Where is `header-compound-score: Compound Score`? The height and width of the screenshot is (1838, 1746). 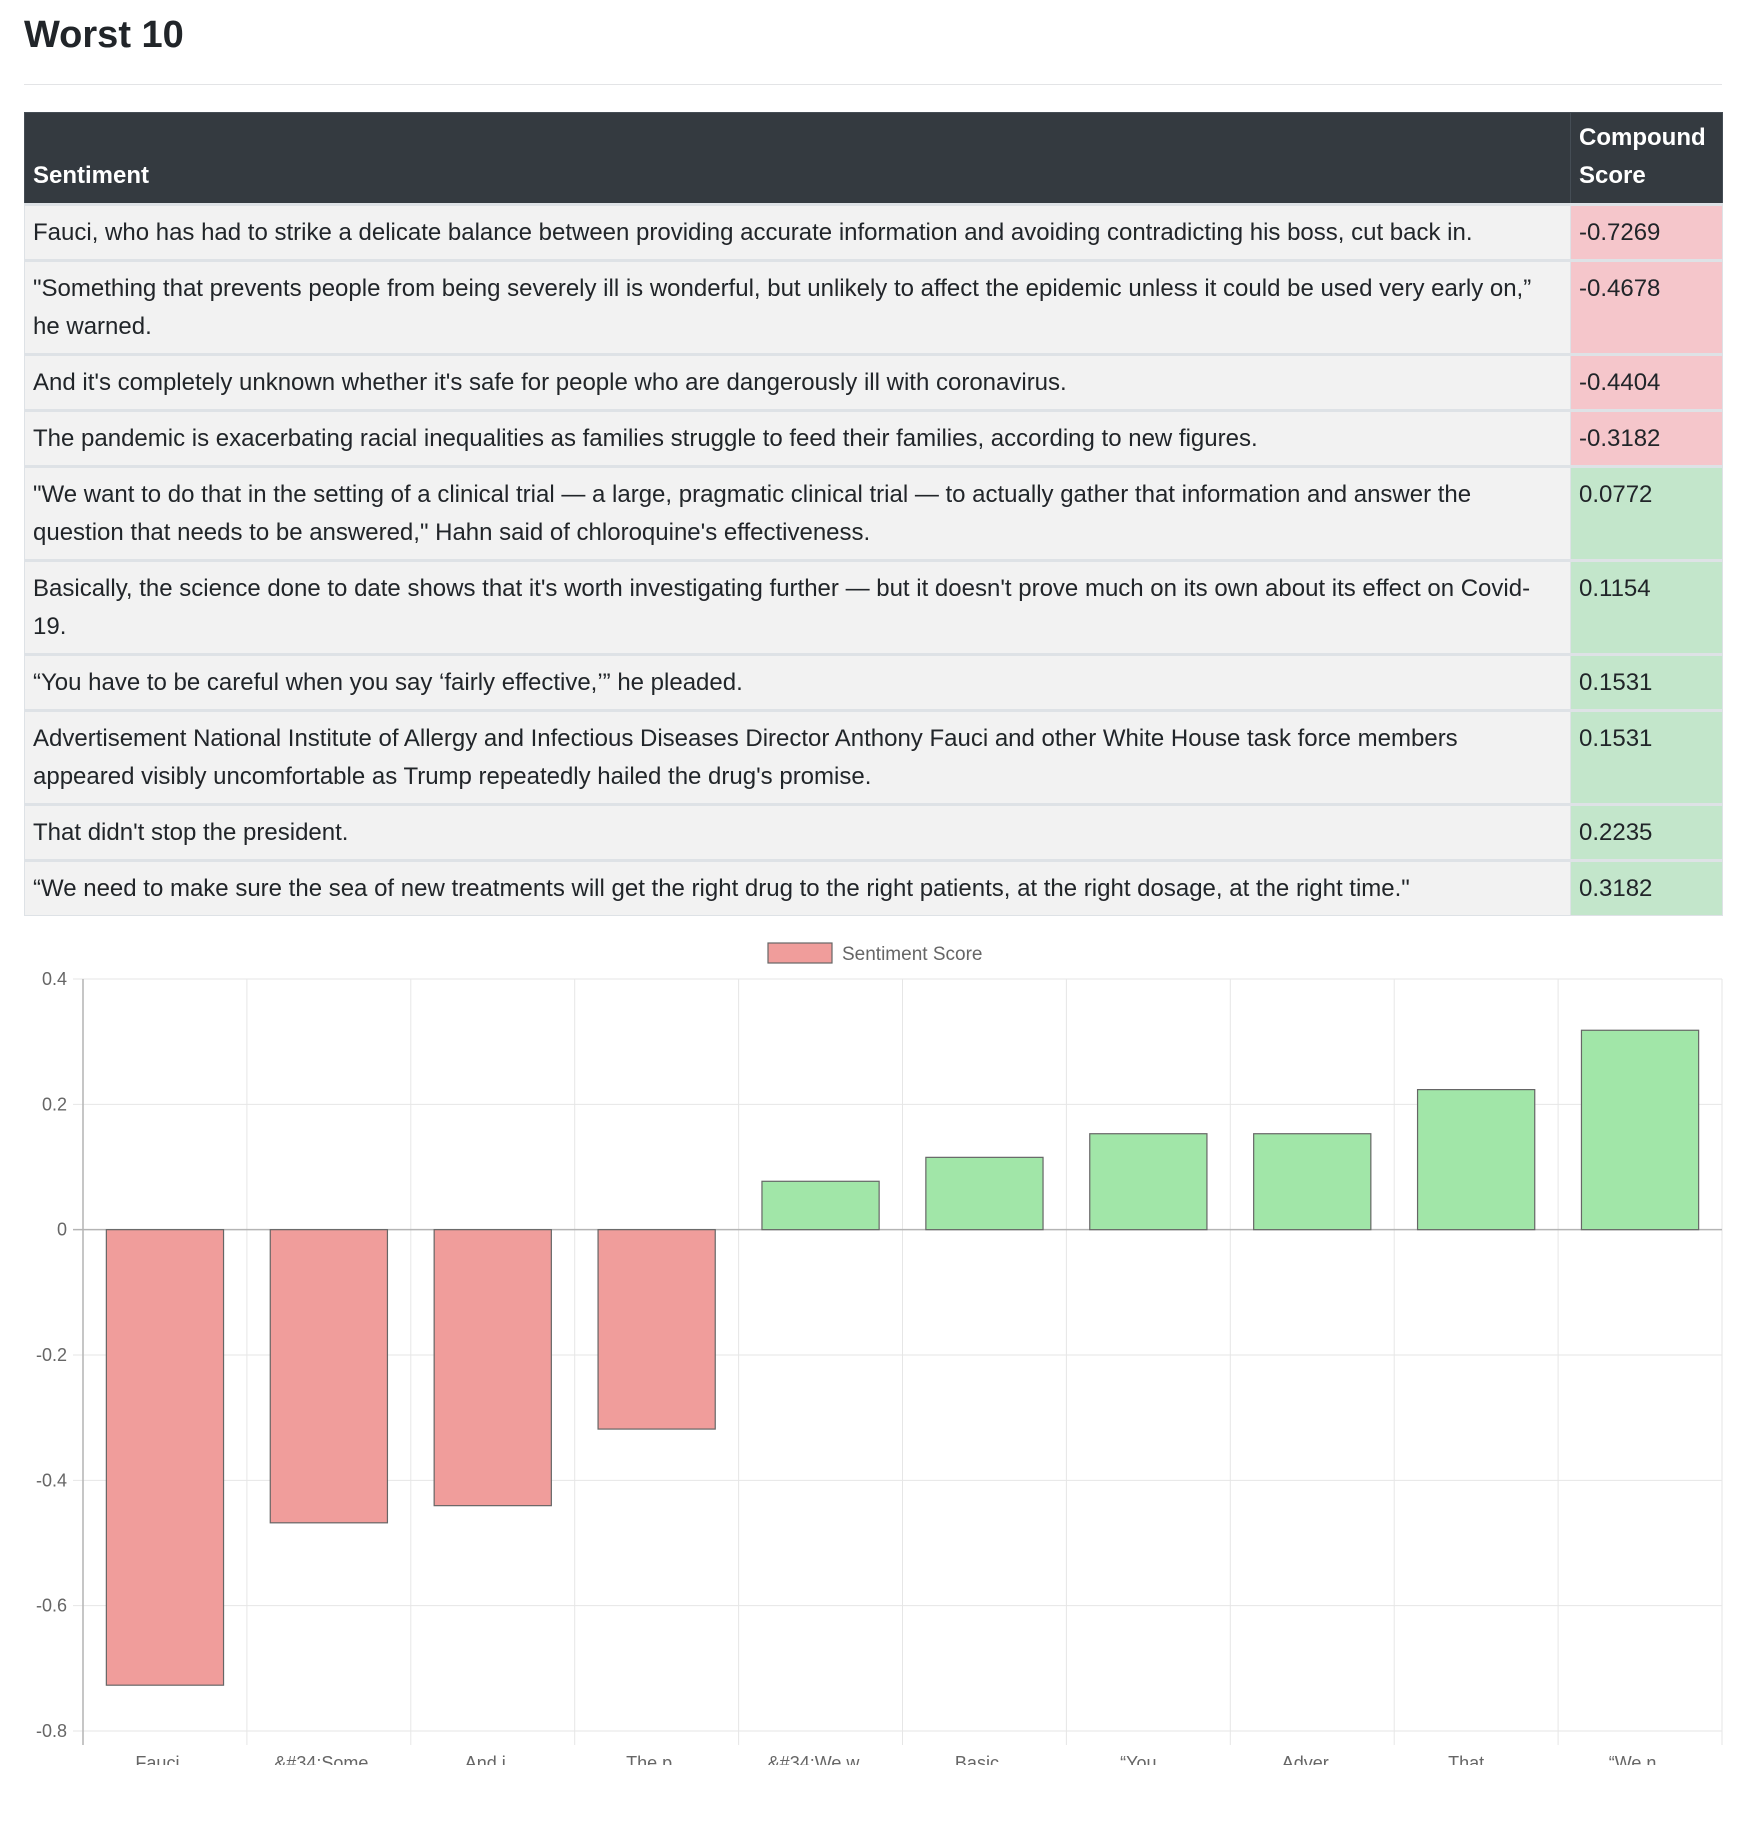 header-compound-score: Compound Score is located at coordinates (1646, 158).